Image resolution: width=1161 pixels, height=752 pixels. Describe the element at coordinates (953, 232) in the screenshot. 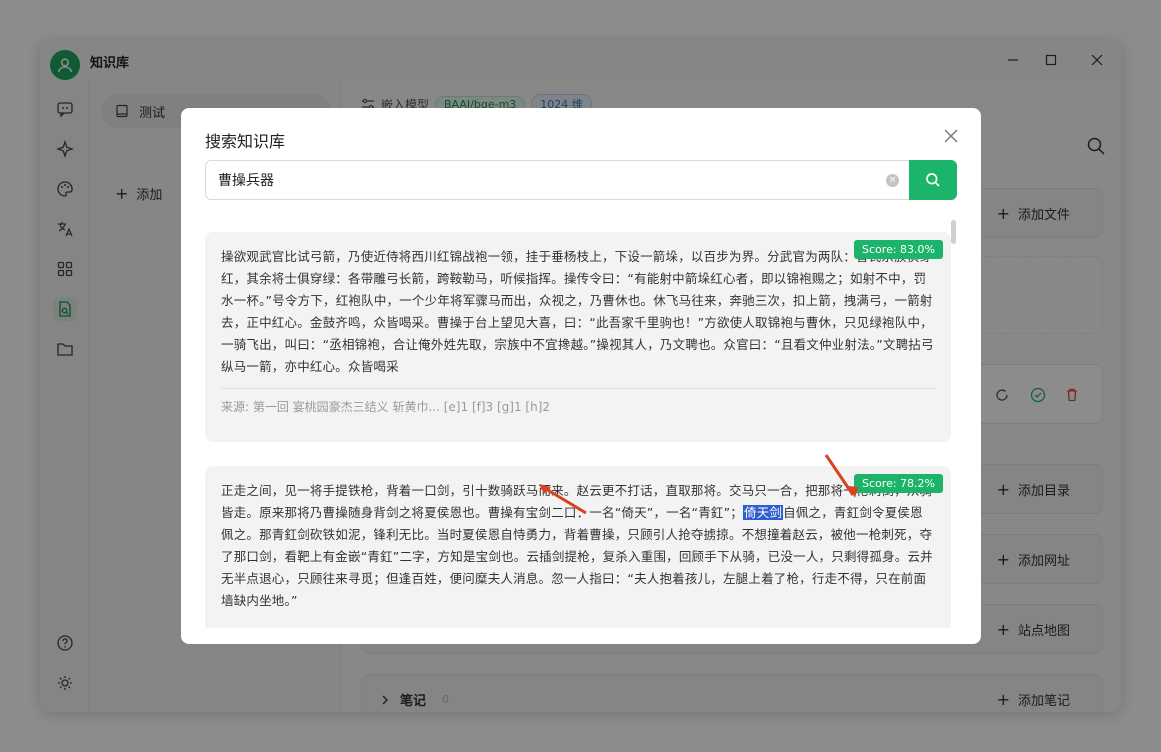

I see `scrollbar-thumb` at that location.